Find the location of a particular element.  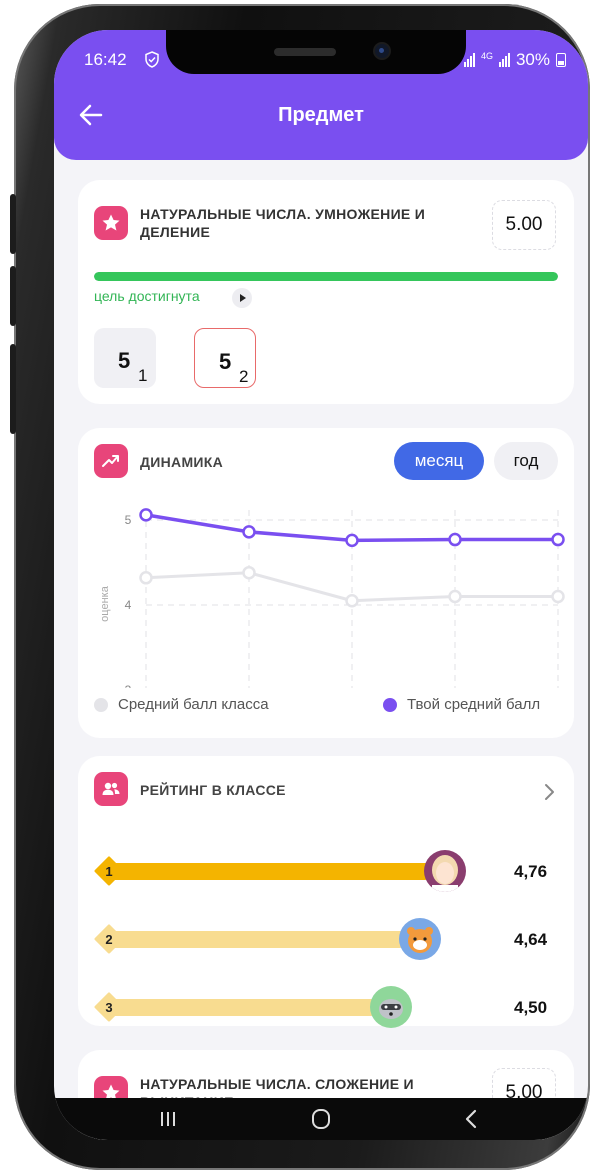

side-key is located at coordinates (13, 389).